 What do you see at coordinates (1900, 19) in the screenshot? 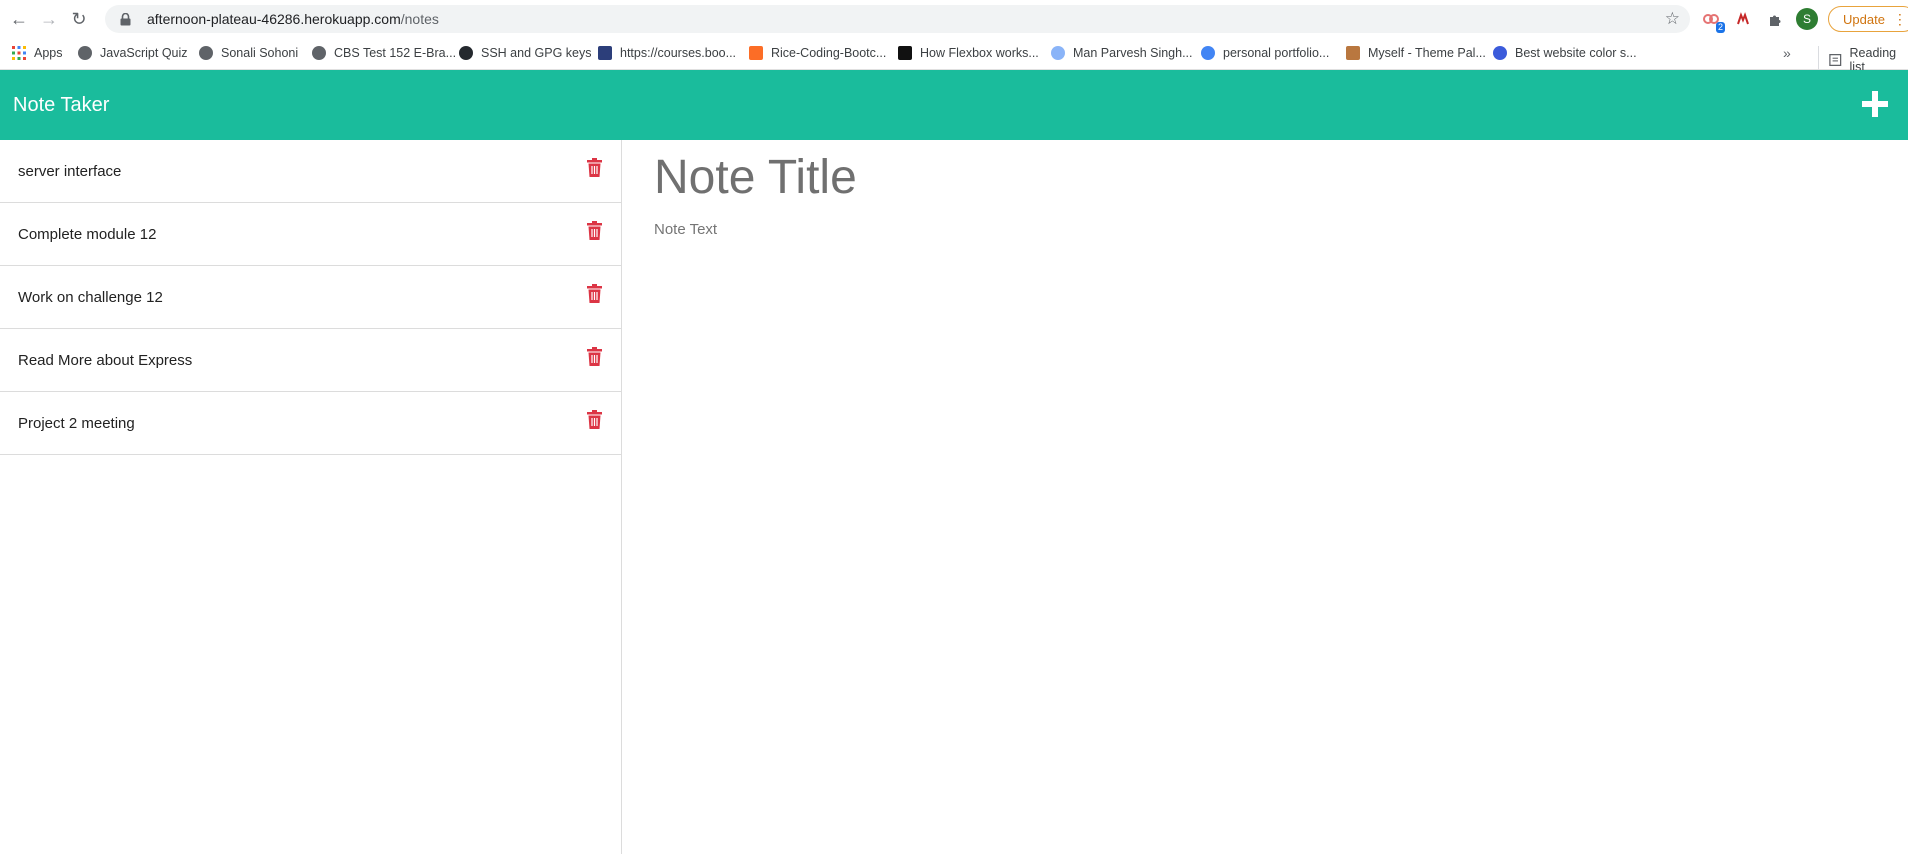
I see `menu-dots-icon: ⋮` at bounding box center [1900, 19].